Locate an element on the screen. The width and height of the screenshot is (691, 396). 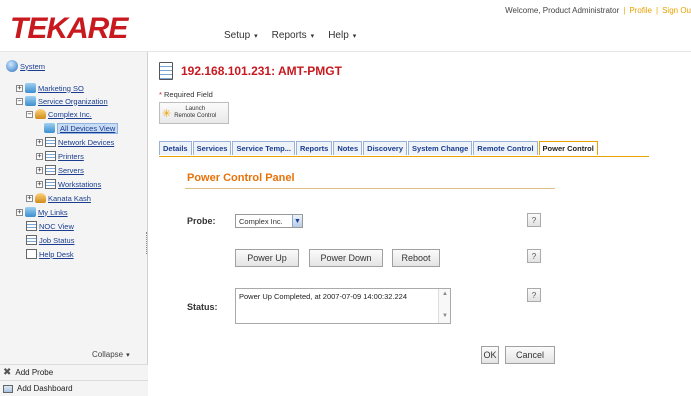
launch-label-line2: Remote Control is located at coordinates (195, 116).